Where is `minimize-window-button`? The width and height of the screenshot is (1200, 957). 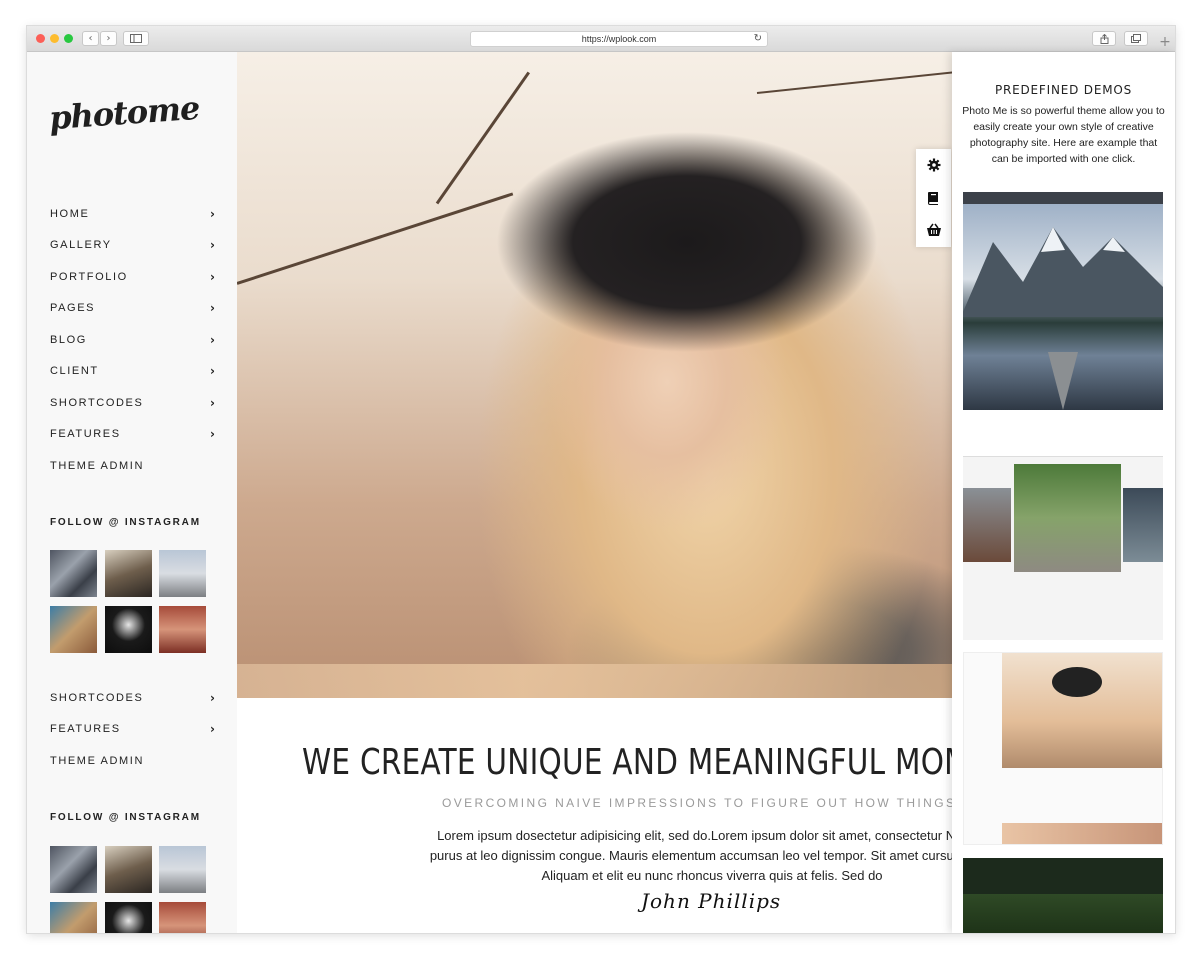
minimize-window-button is located at coordinates (54, 38).